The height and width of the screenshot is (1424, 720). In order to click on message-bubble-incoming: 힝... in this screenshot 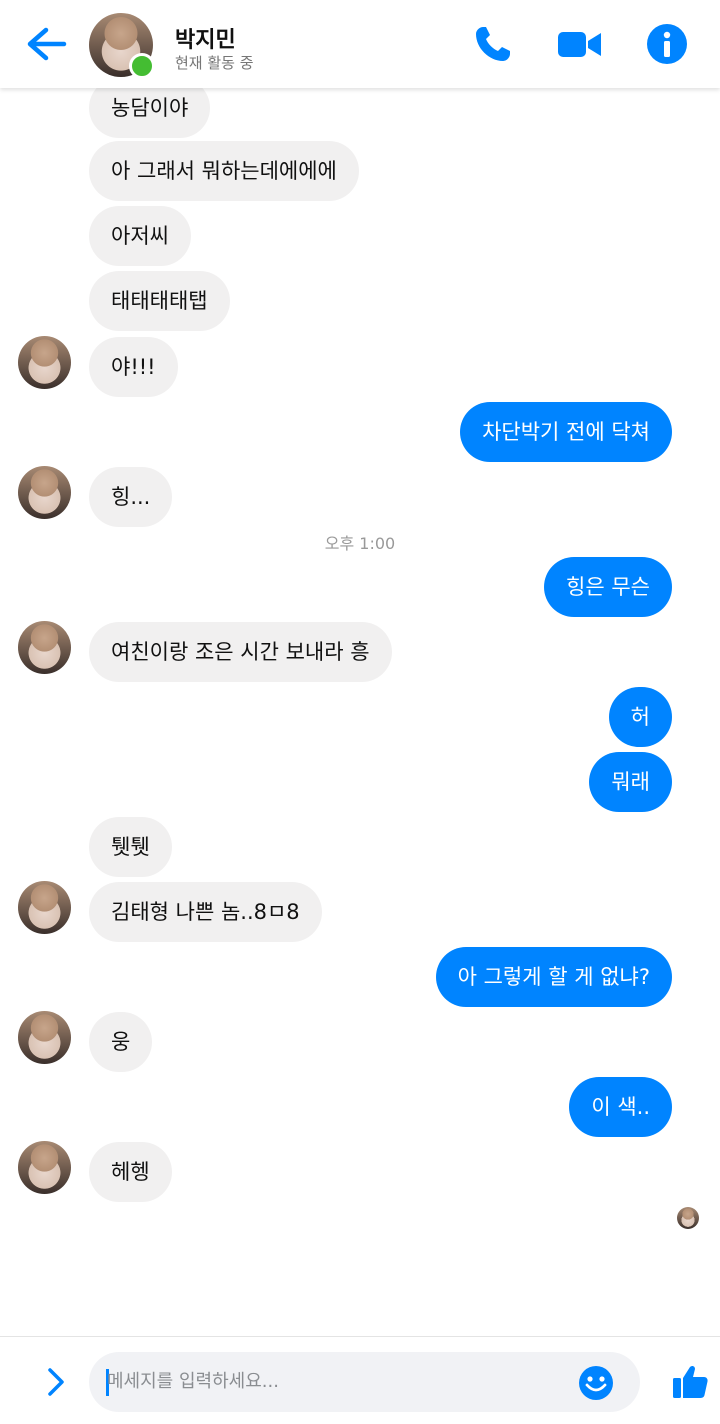, I will do `click(131, 497)`.